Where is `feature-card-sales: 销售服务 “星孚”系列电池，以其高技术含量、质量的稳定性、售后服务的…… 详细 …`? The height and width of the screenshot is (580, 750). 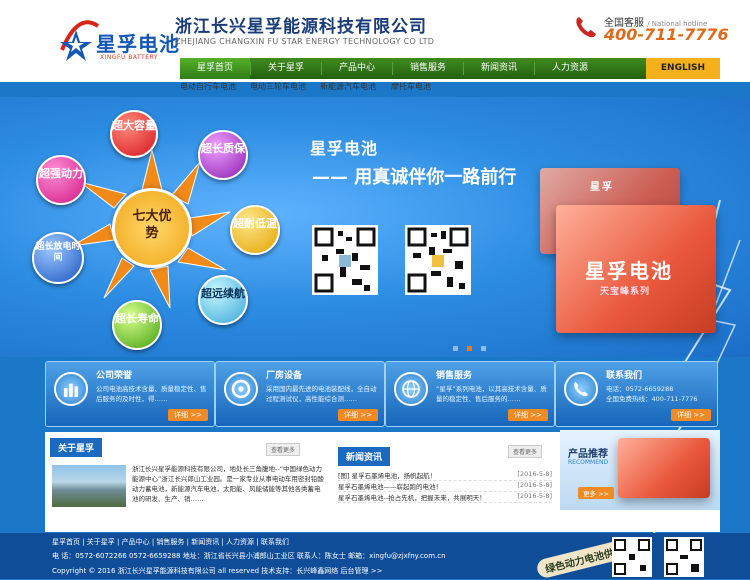
feature-card-sales: 销售服务 “星孚”系列电池，以其高技术含量、质量的稳定性、售后服务的…… 详细 … is located at coordinates (470, 394).